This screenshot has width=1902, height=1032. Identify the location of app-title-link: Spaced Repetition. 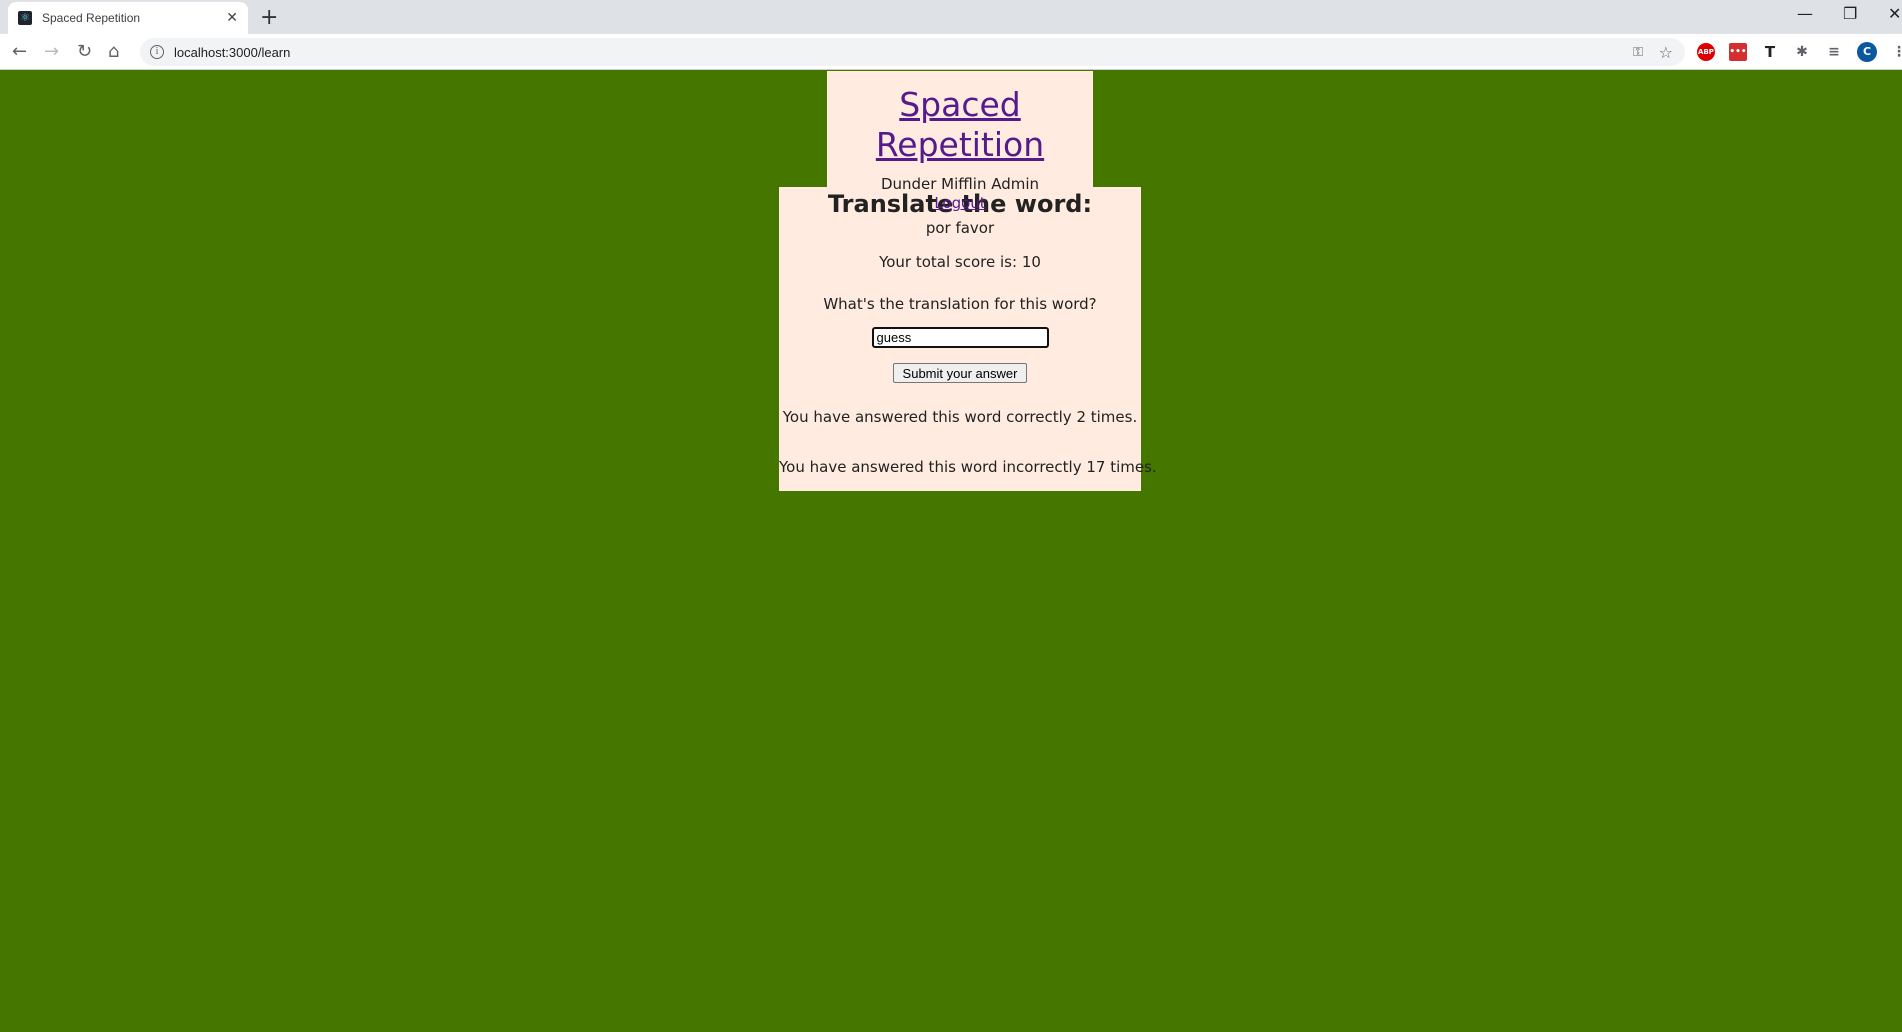
(960, 125).